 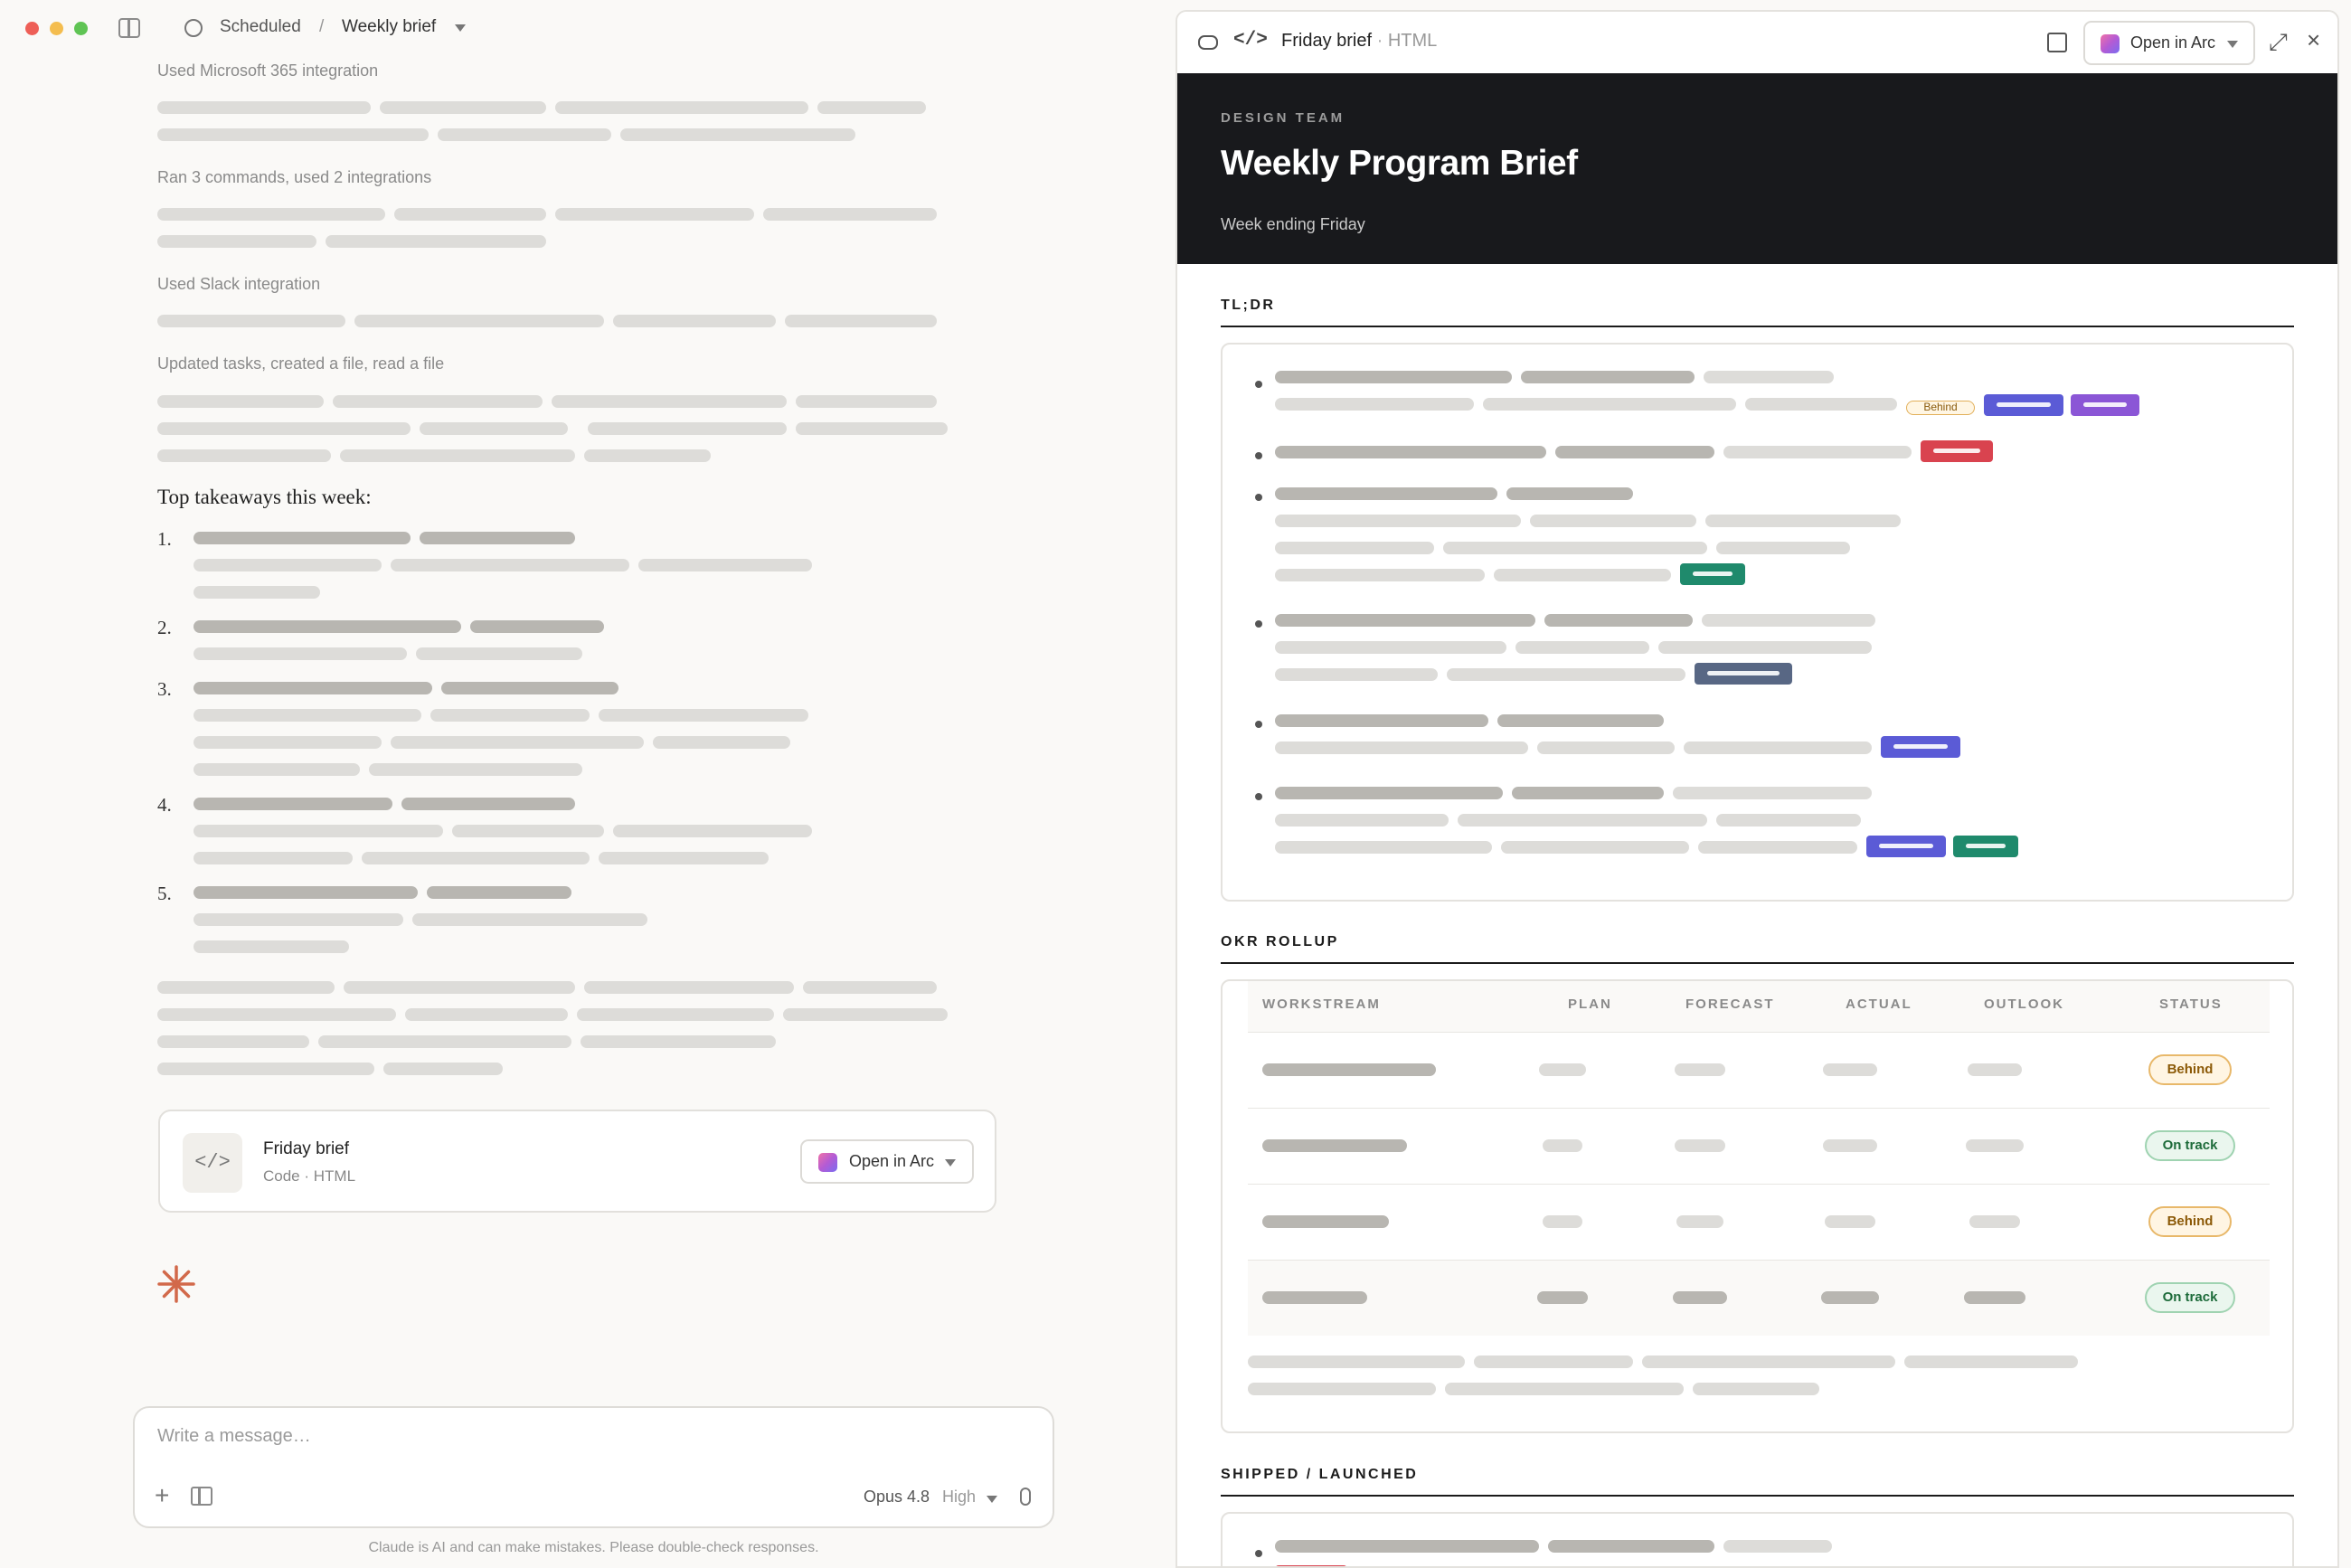 What do you see at coordinates (1730, 1004) in the screenshot?
I see `column-header-forecast: FORECAST` at bounding box center [1730, 1004].